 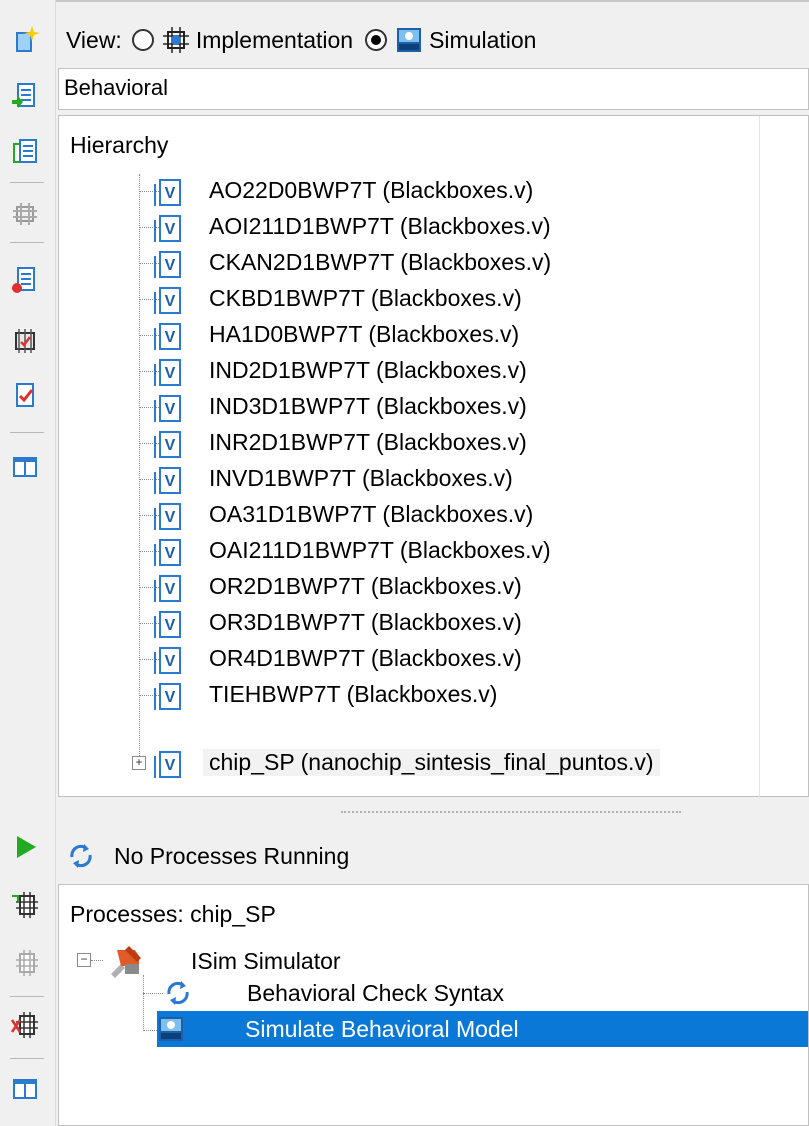 I want to click on rerun-all-icon, so click(x=27, y=963).